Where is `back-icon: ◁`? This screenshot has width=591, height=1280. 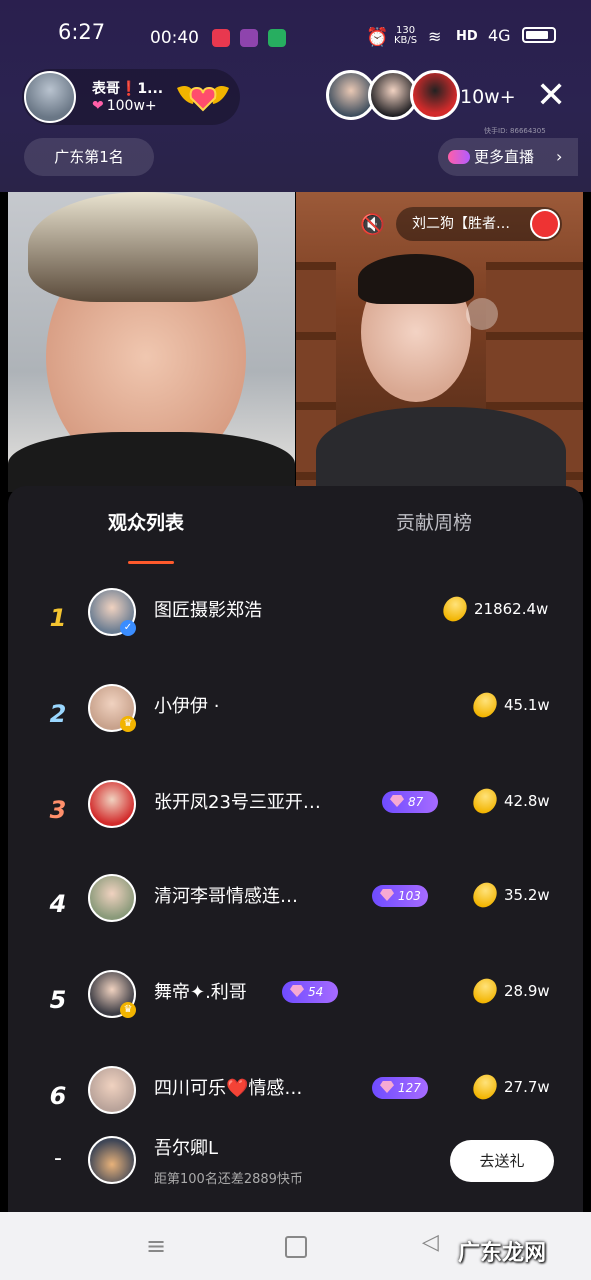 back-icon: ◁ is located at coordinates (430, 1242).